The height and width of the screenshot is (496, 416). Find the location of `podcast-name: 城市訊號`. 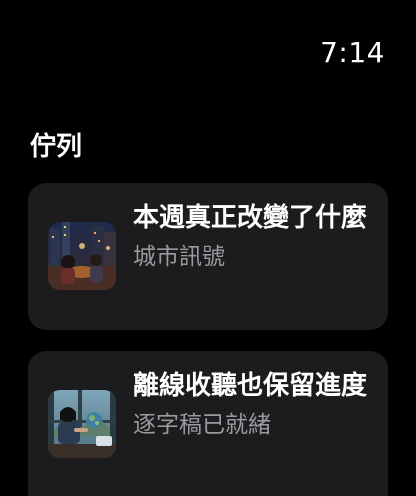

podcast-name: 城市訊號 is located at coordinates (179, 257).